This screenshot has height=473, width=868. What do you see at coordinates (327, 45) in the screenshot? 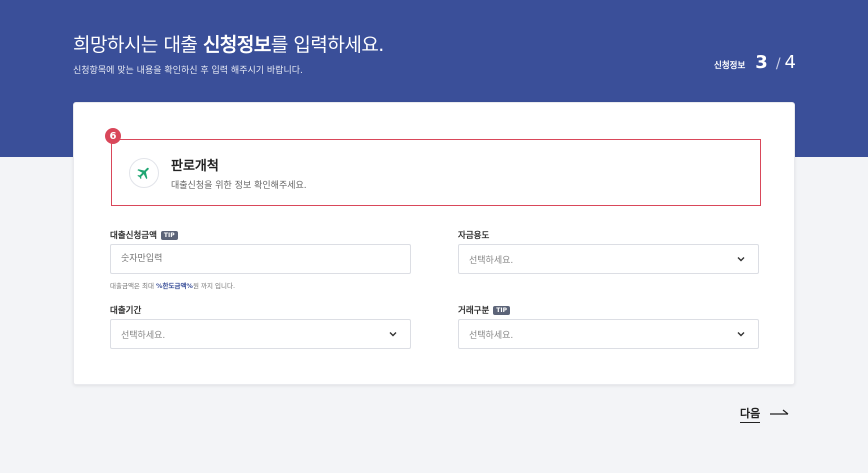
I see `page-title-suffix: 를 입력하세요.` at bounding box center [327, 45].